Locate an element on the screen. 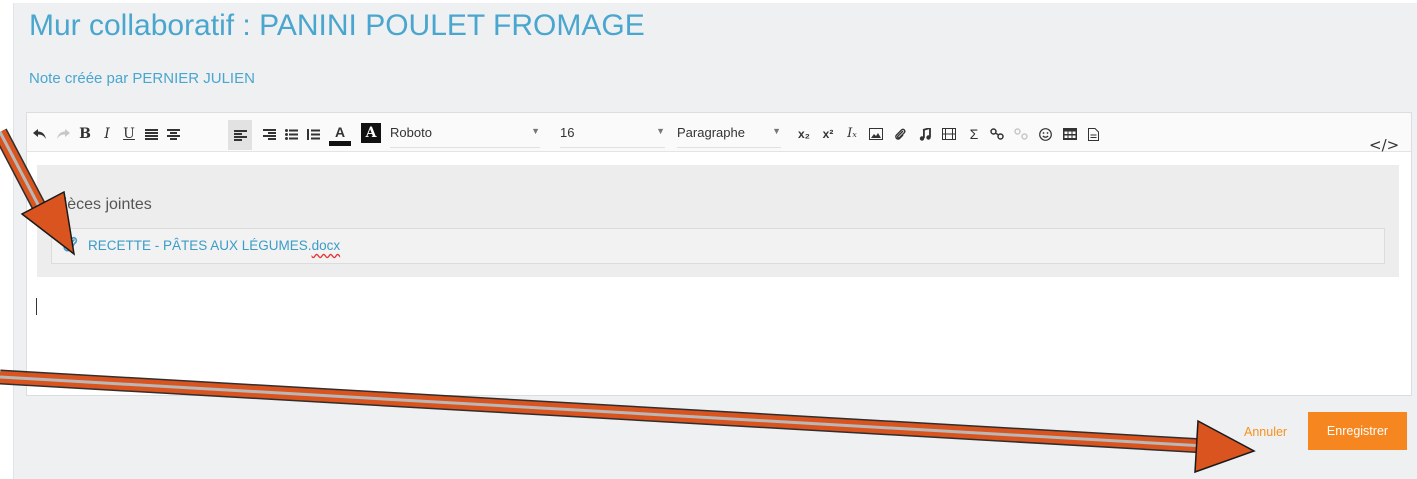  align-right-icon is located at coordinates (269, 134).